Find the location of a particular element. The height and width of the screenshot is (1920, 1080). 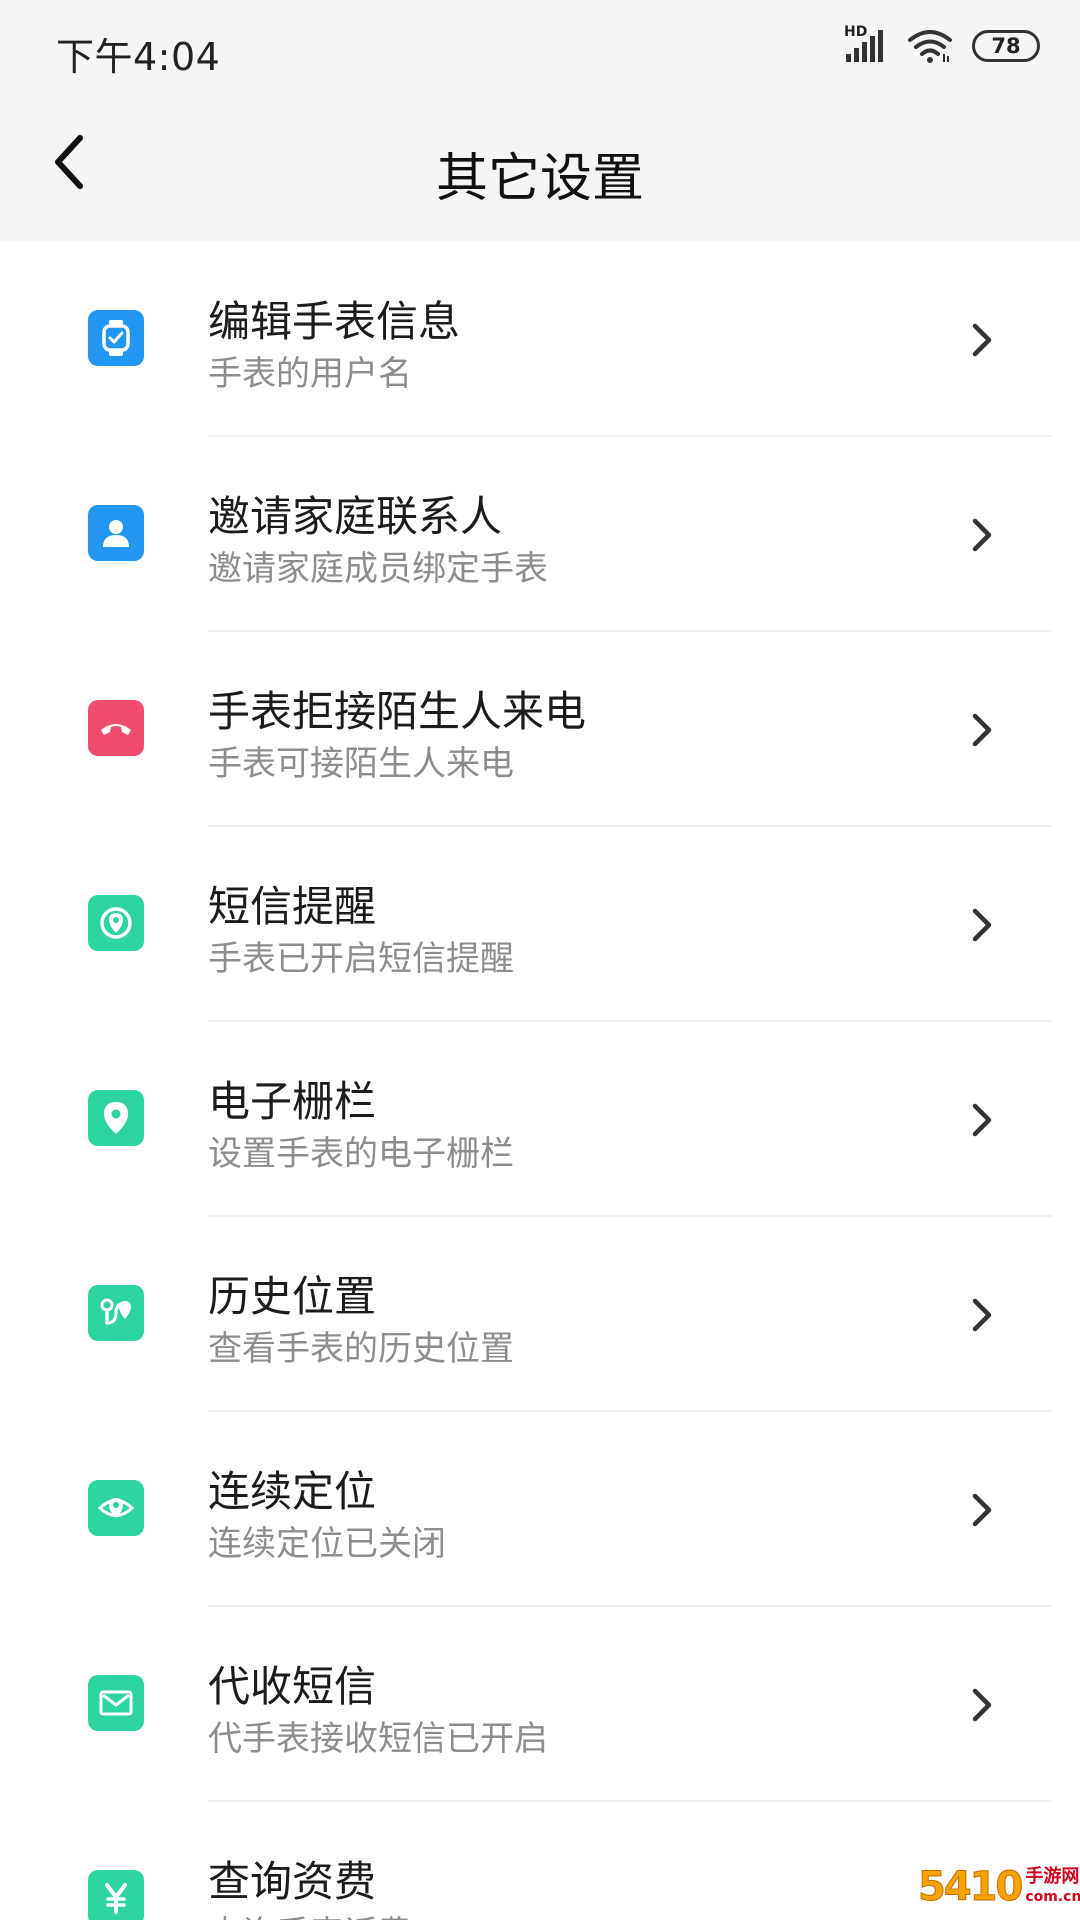

sms-reminder-icon is located at coordinates (116, 923).